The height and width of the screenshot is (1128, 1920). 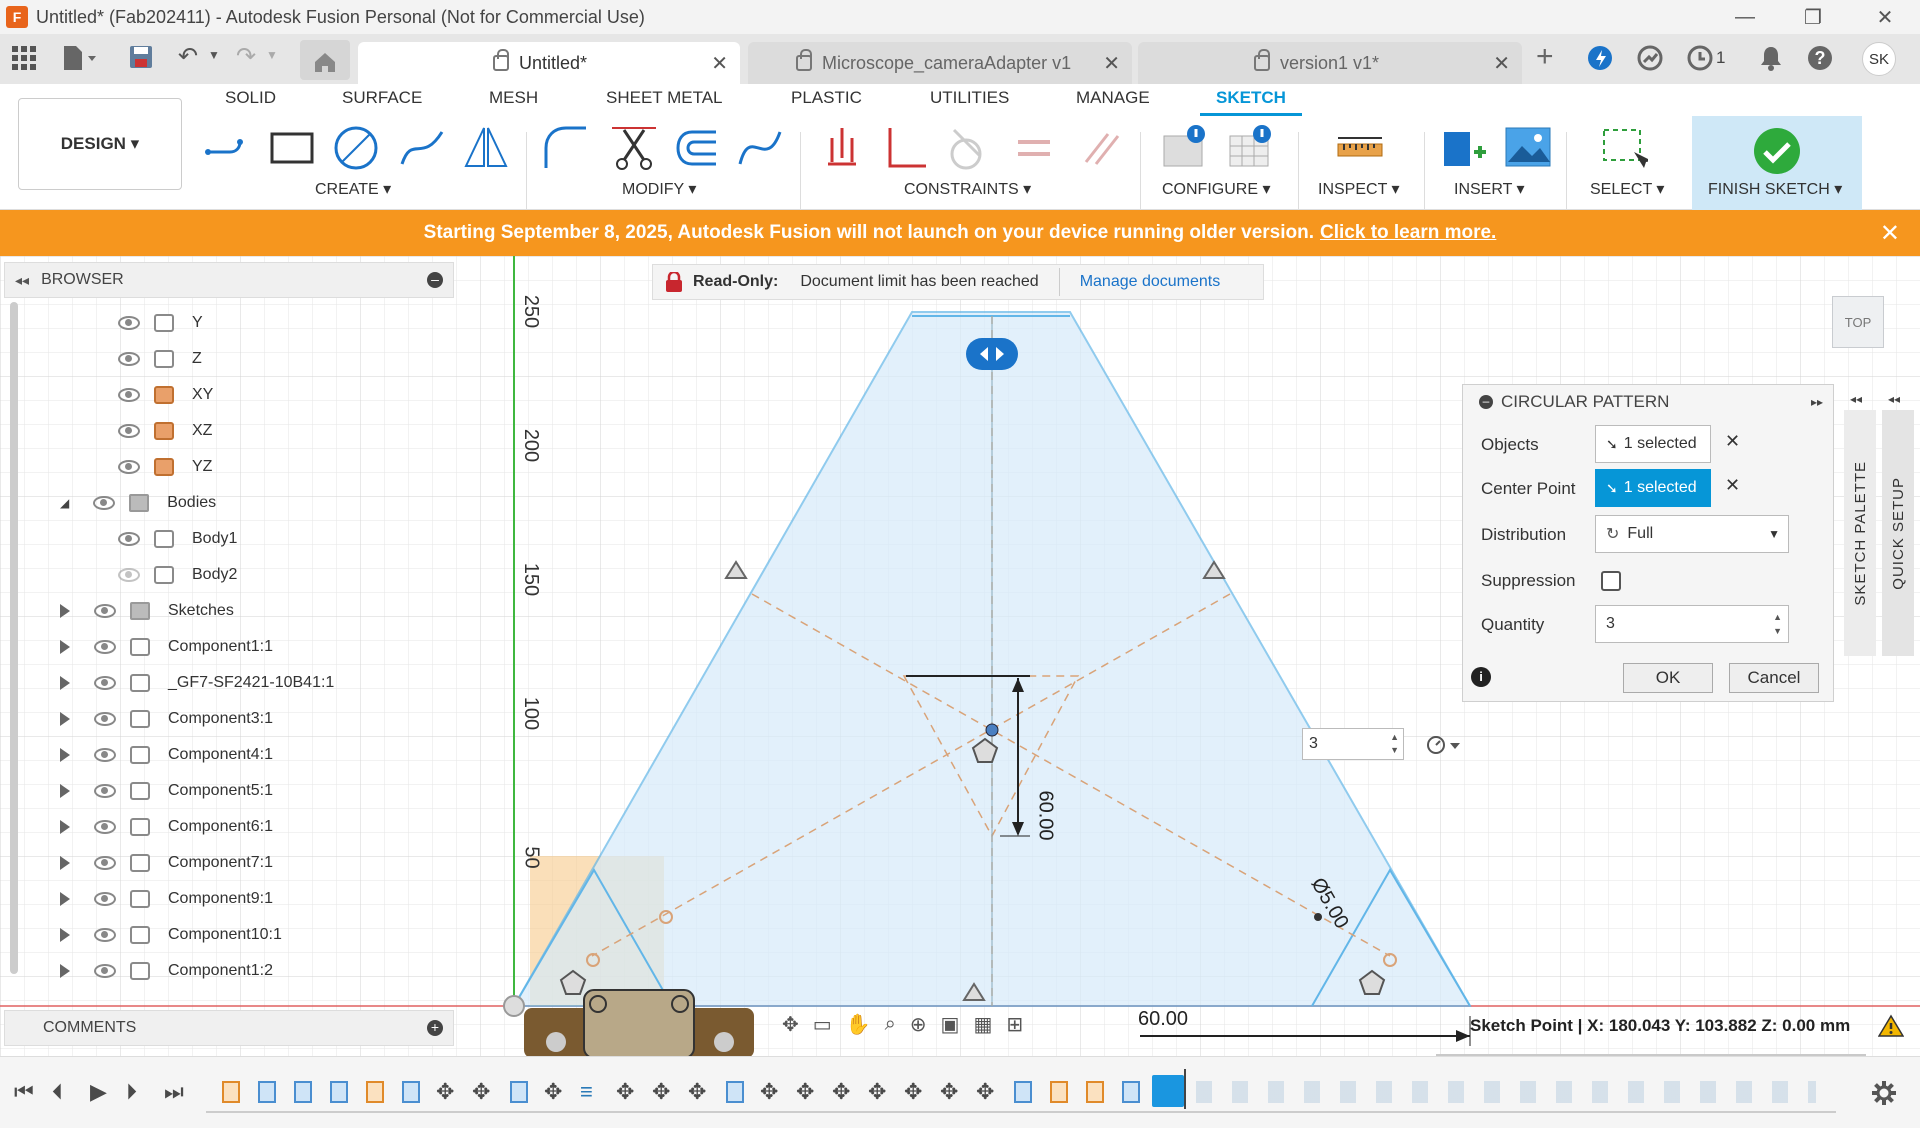 I want to click on distribution-select: ↻ Full ▼, so click(x=1692, y=534).